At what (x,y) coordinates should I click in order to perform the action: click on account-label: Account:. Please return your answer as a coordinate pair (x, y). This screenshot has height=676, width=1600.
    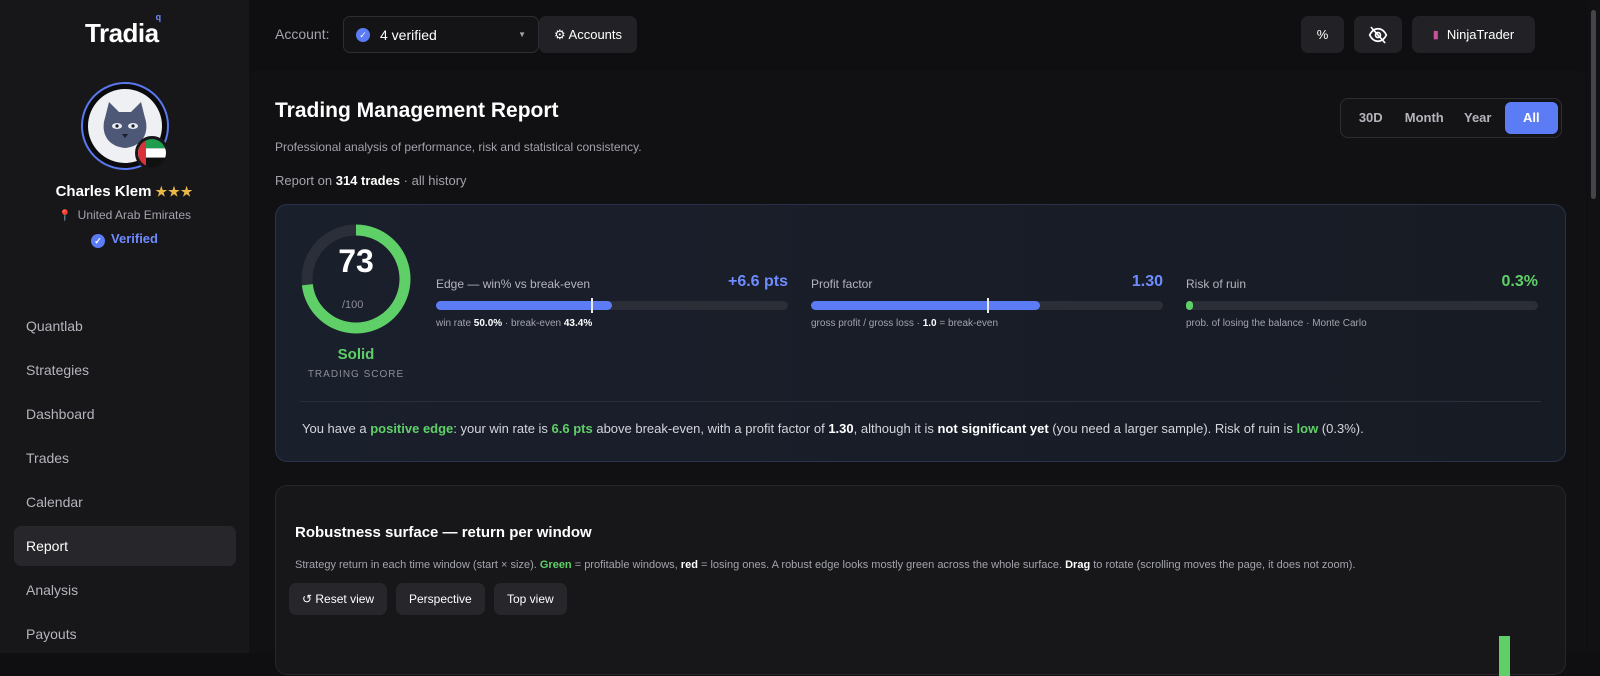
    Looking at the image, I should click on (302, 34).